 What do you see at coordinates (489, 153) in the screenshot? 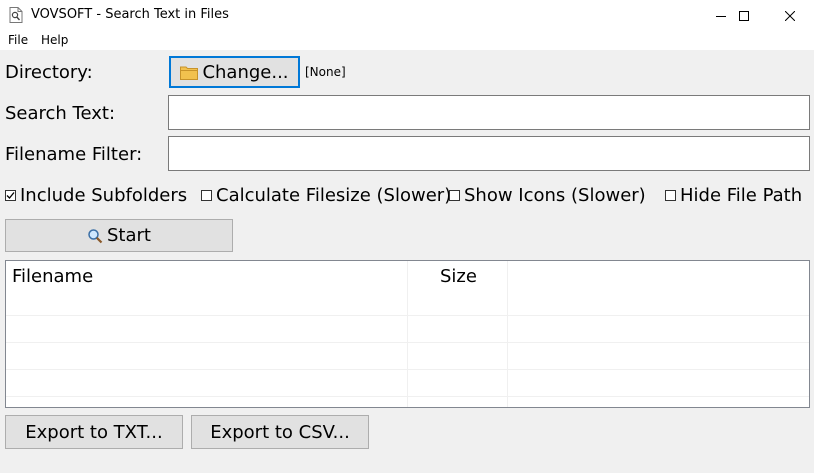
I see `filename-filter-input` at bounding box center [489, 153].